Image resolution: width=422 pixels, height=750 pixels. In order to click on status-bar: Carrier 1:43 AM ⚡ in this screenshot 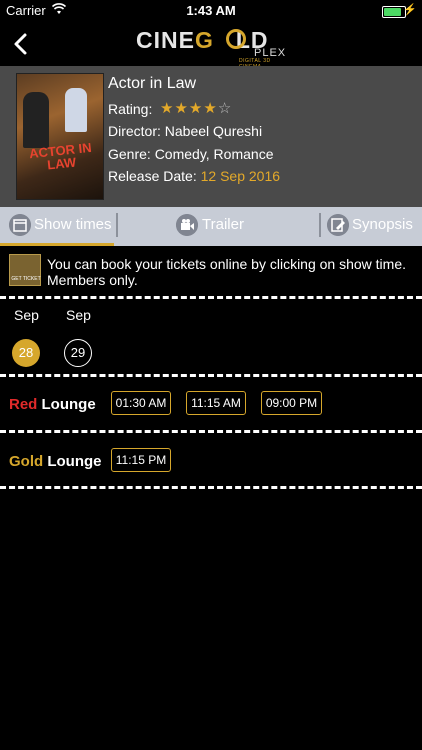, I will do `click(211, 11)`.